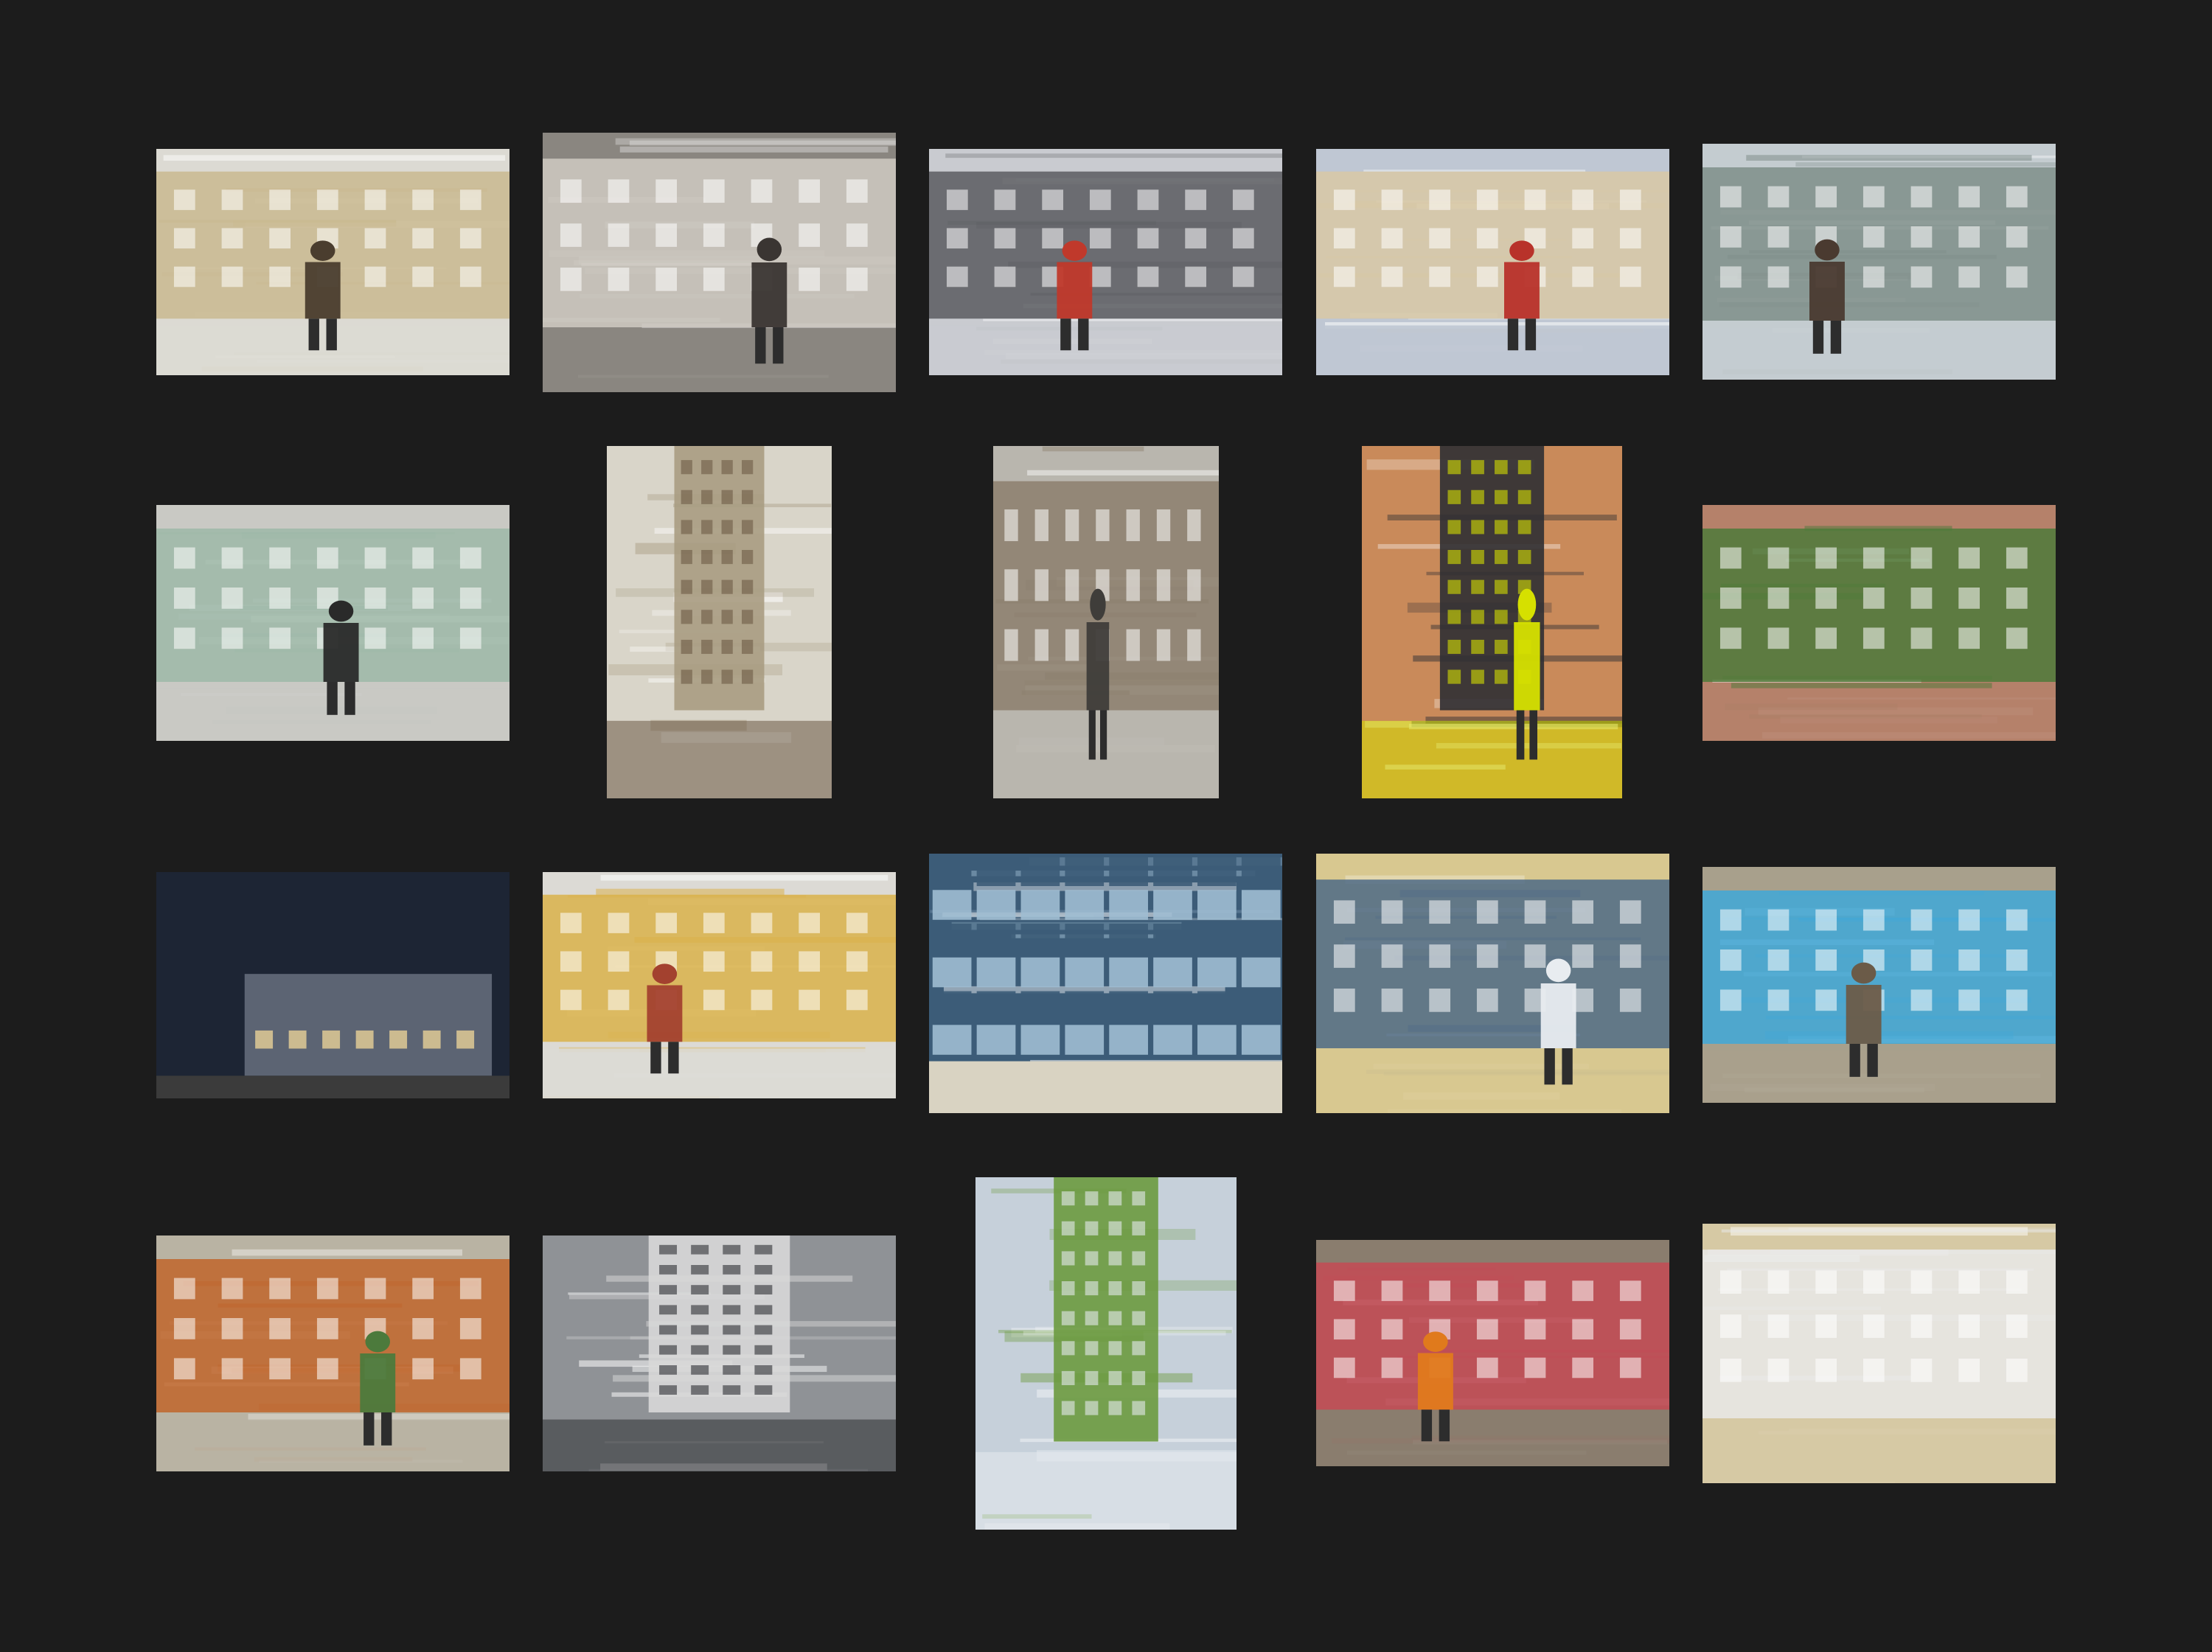 This screenshot has height=1652, width=2212. Describe the element at coordinates (332, 985) in the screenshot. I see `photo-reflection-night-square-statue` at that location.